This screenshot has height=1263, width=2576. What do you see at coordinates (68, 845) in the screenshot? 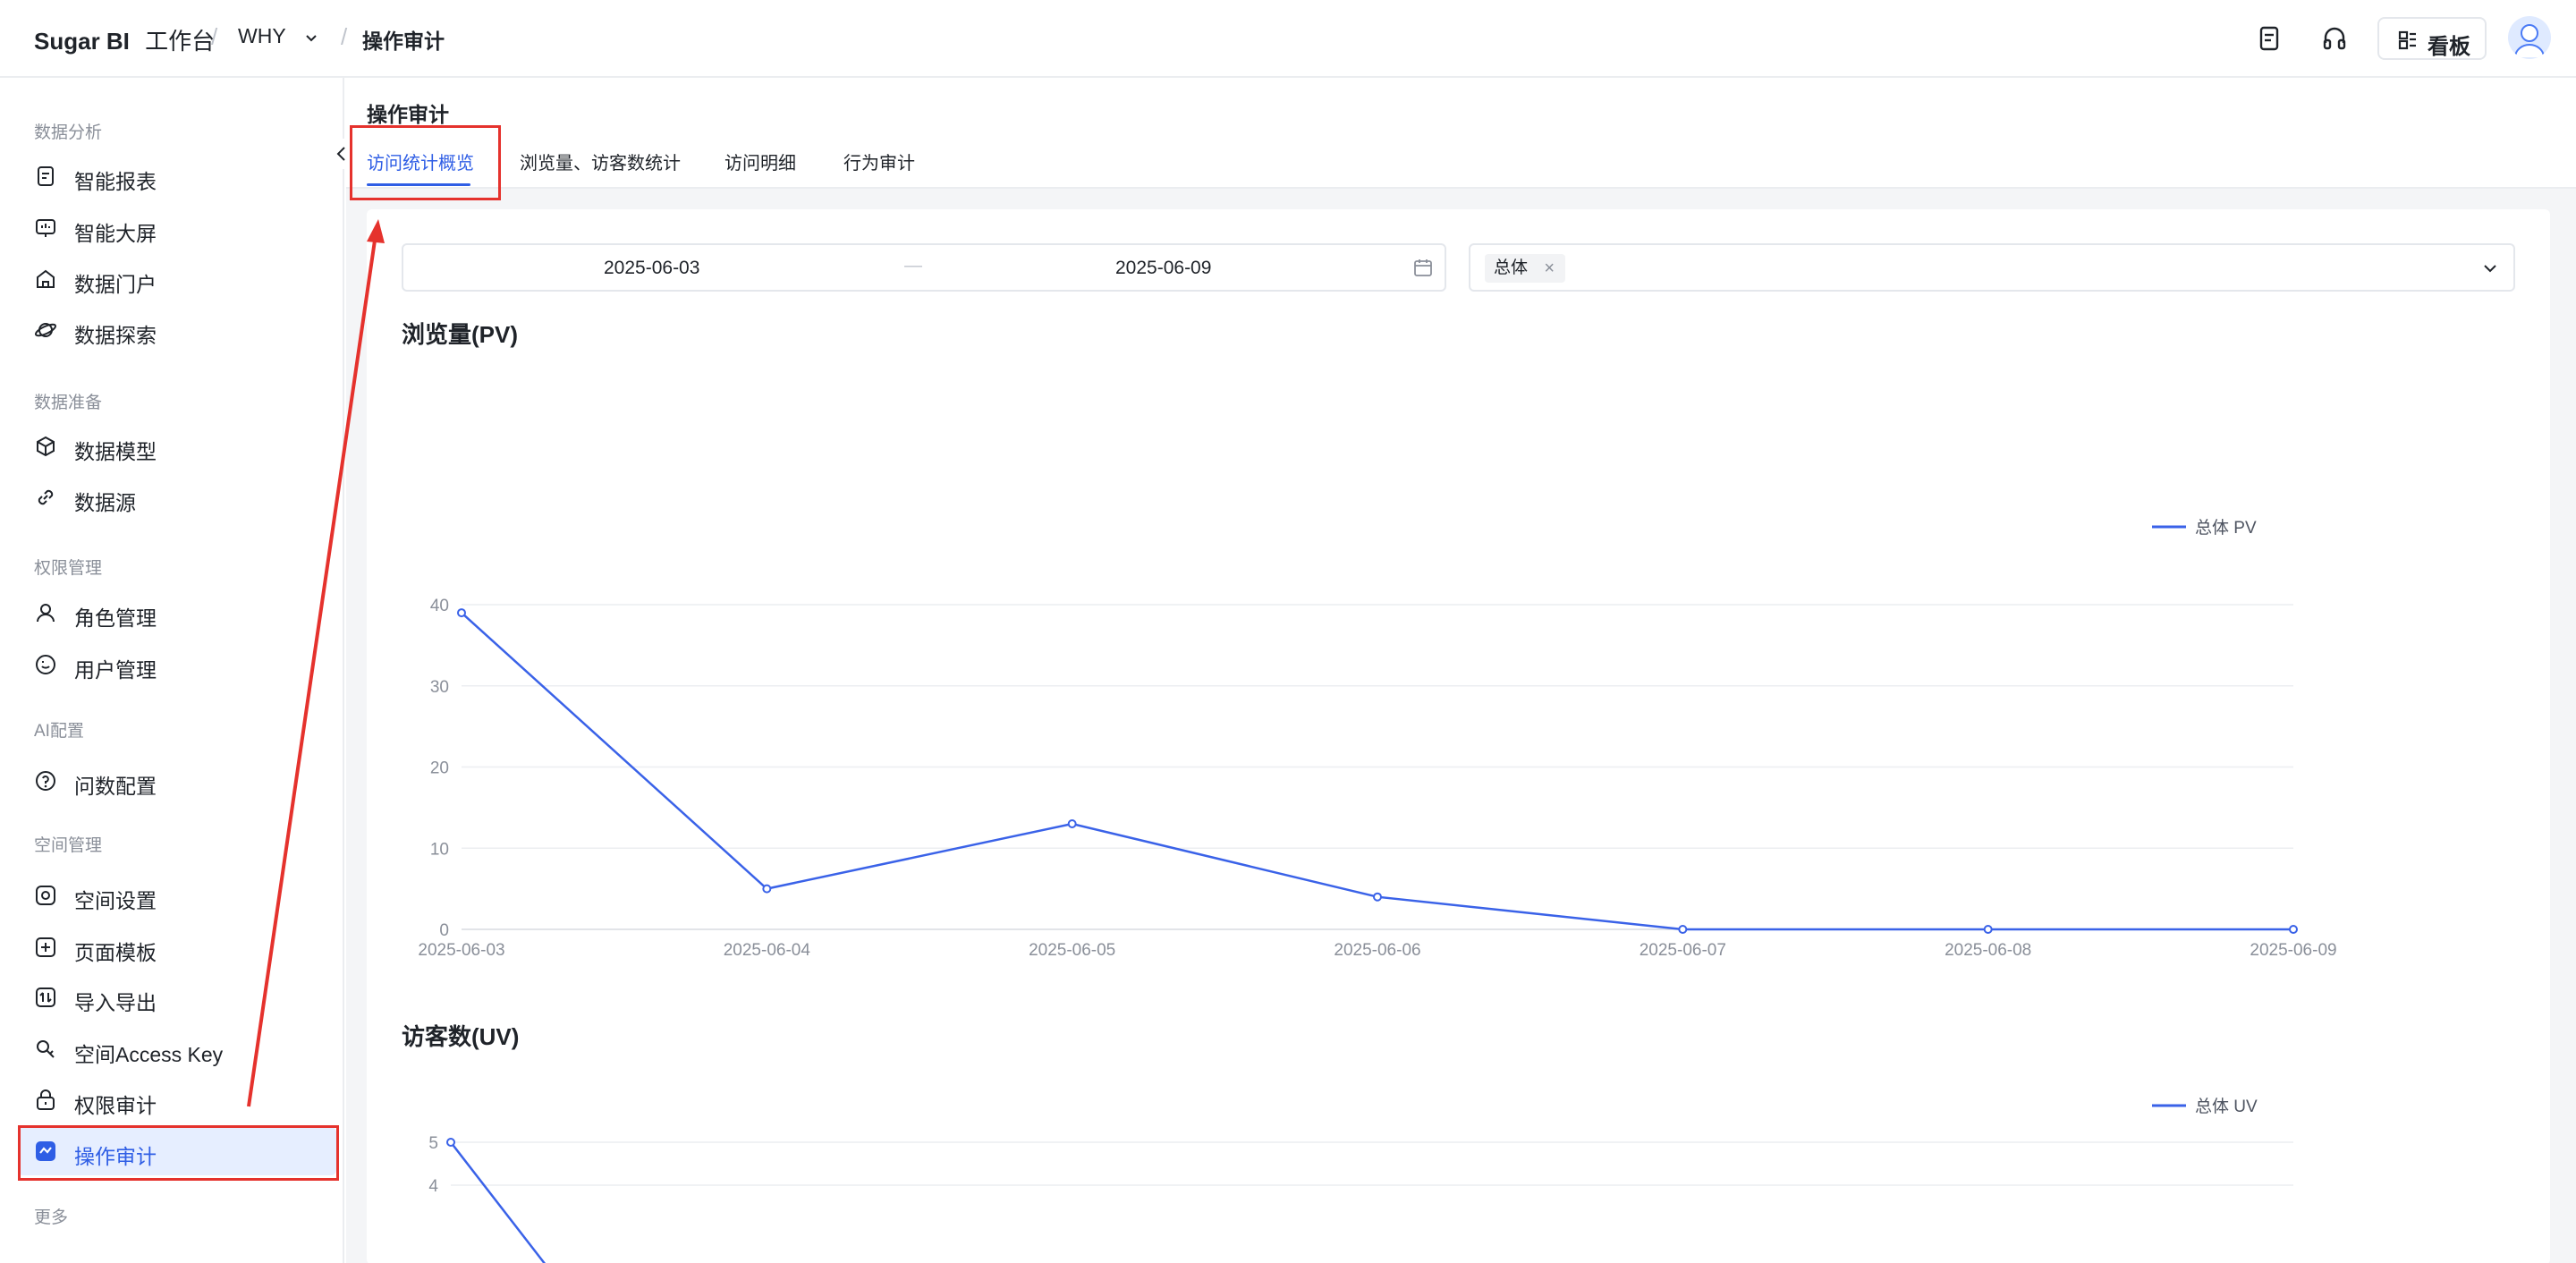
I see `sidebar-section-title: 空间管理` at bounding box center [68, 845].